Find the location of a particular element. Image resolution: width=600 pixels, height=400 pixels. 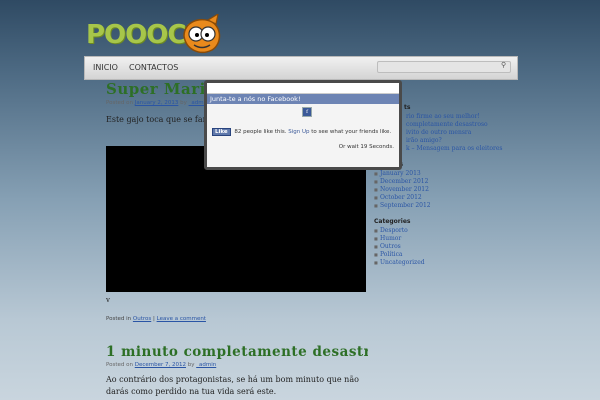

signup-suffix: to see what your friends like. is located at coordinates (351, 132).